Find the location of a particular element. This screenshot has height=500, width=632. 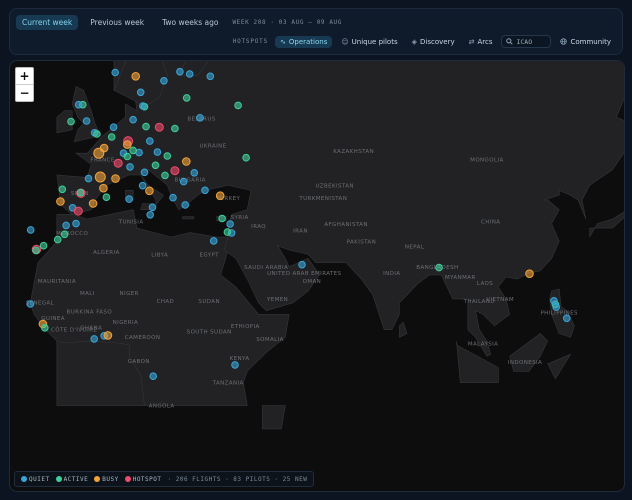

tab-two-weeks-ago: Two weeks ago is located at coordinates (190, 22).